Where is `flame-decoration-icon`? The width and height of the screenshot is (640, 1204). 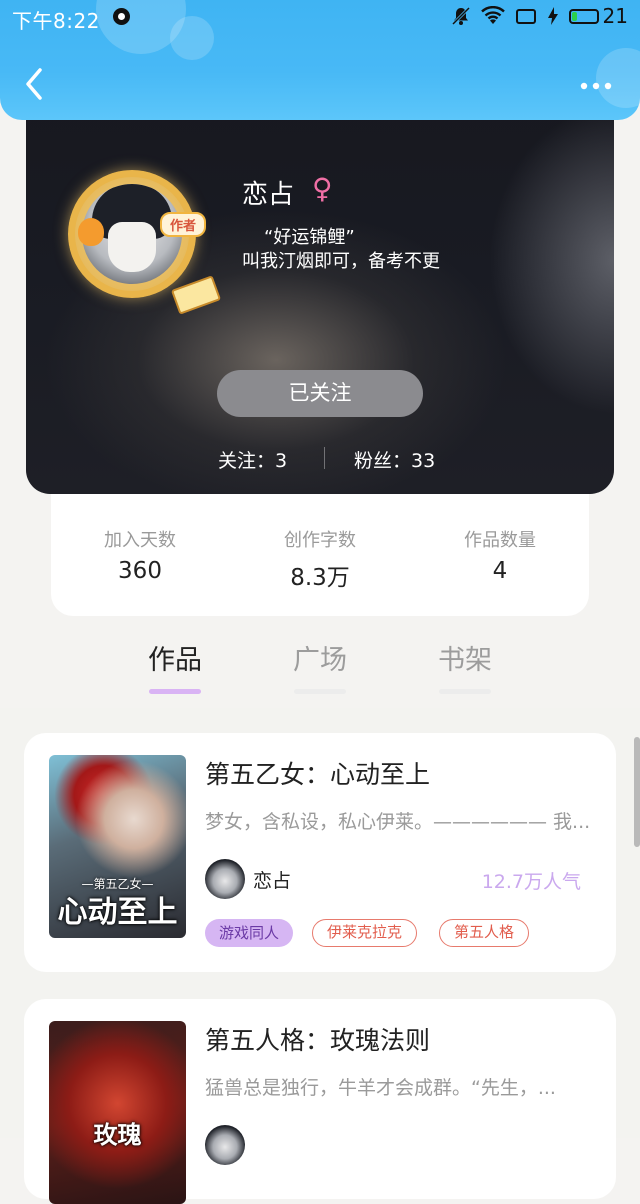 flame-decoration-icon is located at coordinates (91, 232).